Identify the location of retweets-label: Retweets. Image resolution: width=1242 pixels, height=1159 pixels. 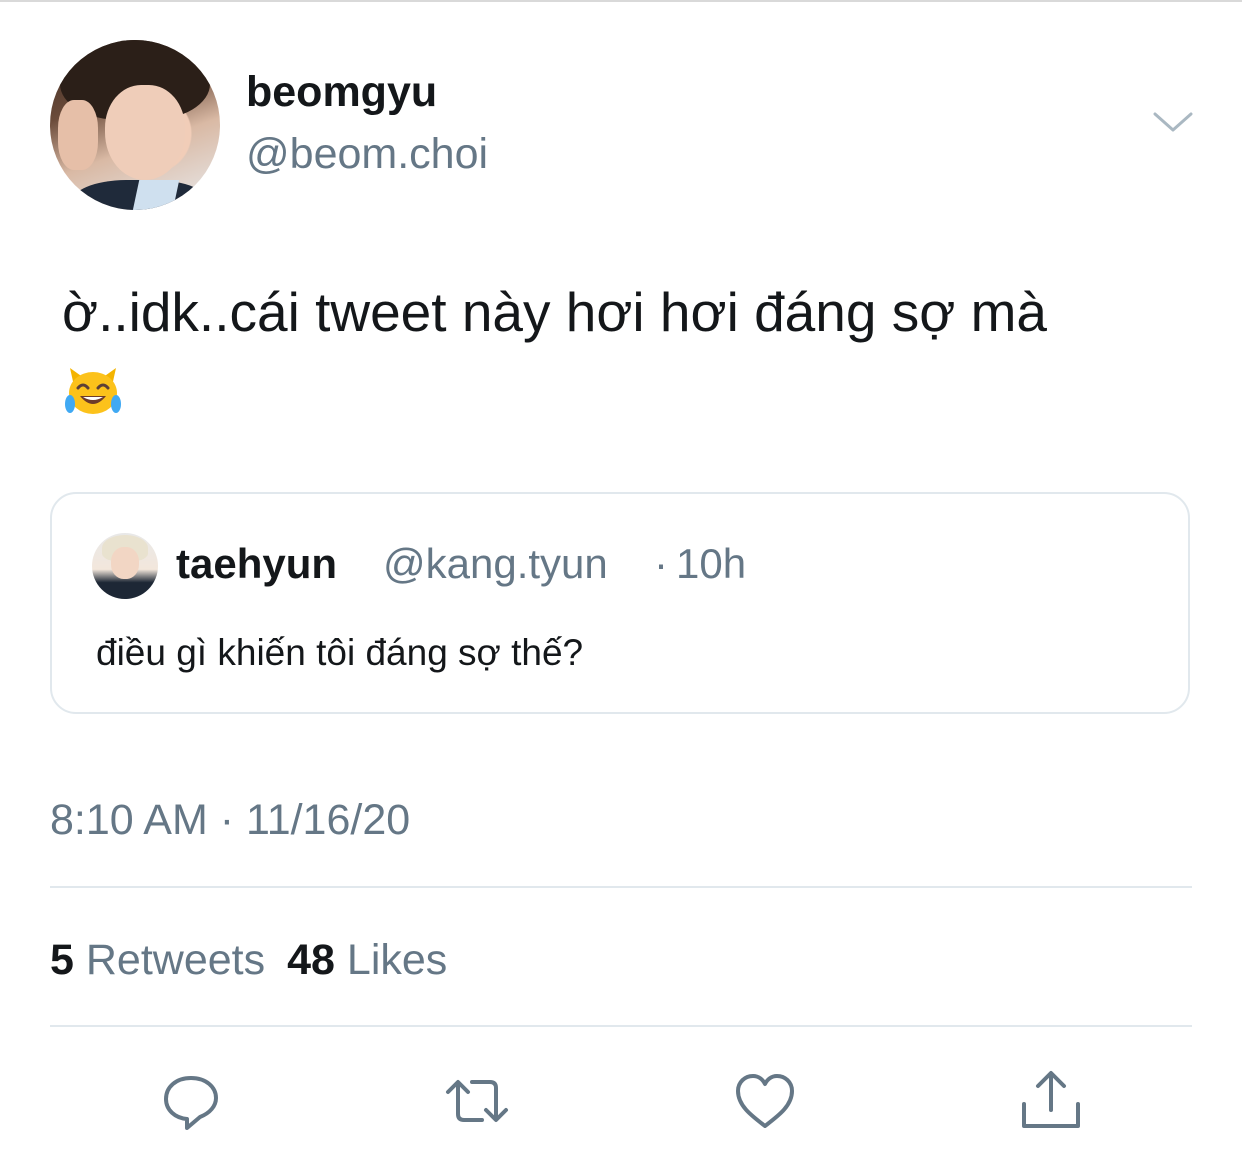
(175, 960).